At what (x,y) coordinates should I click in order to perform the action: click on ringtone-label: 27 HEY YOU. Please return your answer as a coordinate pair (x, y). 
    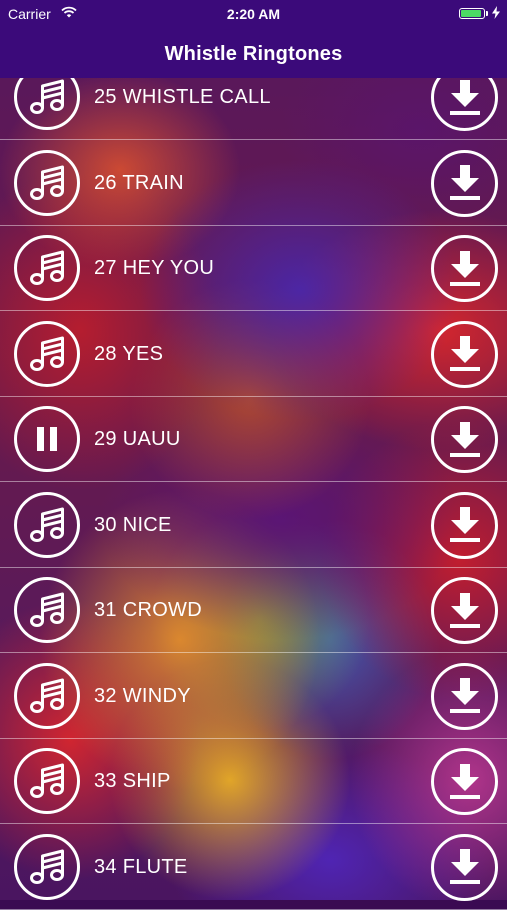
    Looking at the image, I should click on (154, 268).